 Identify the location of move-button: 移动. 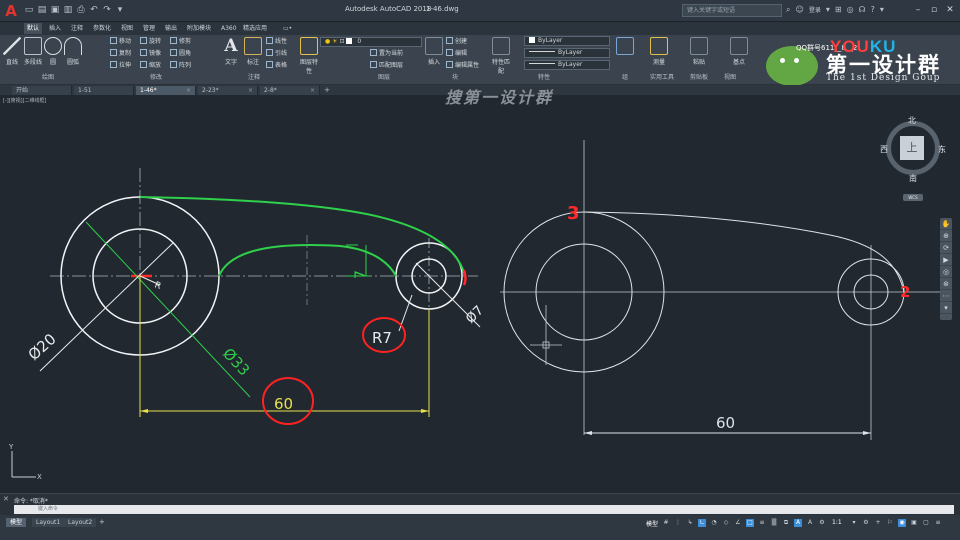
(120, 41).